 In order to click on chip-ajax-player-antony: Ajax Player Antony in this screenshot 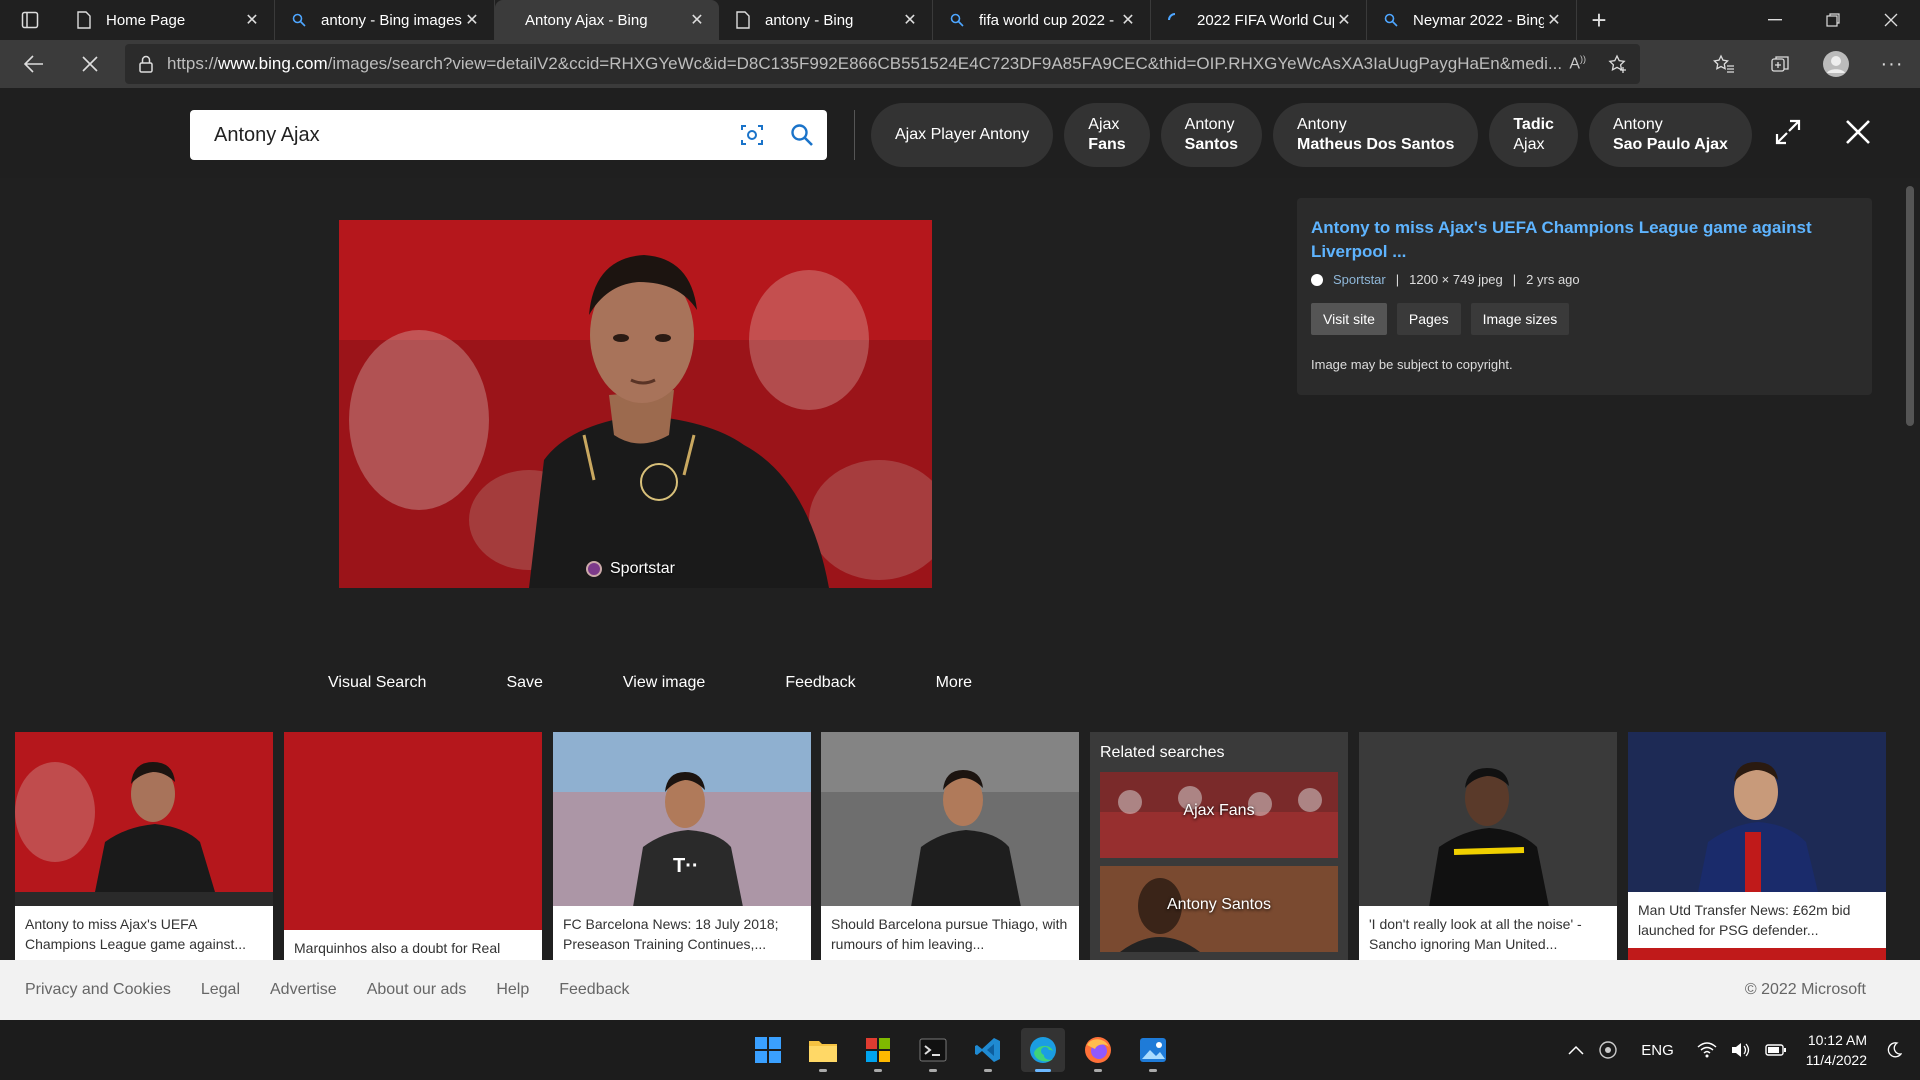, I will do `click(962, 135)`.